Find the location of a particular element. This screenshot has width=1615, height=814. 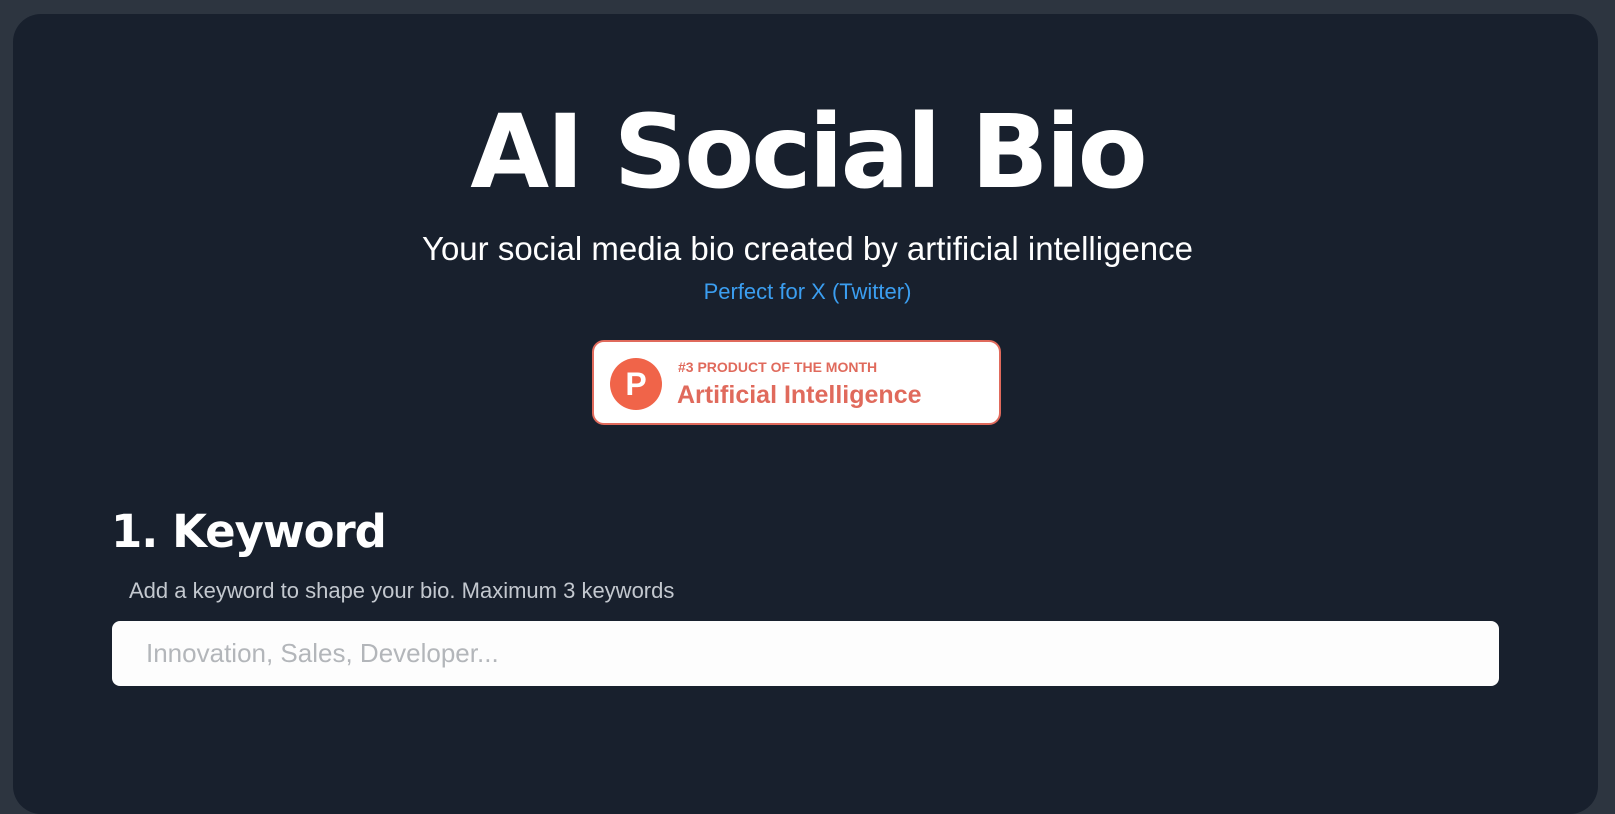

platform-tagline: Perfect for X (Twitter) is located at coordinates (807, 291).